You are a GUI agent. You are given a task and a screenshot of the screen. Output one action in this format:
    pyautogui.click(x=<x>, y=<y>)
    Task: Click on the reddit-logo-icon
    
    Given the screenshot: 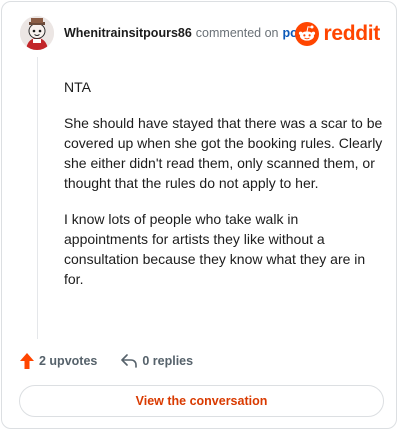 What is the action you would take?
    pyautogui.click(x=307, y=34)
    